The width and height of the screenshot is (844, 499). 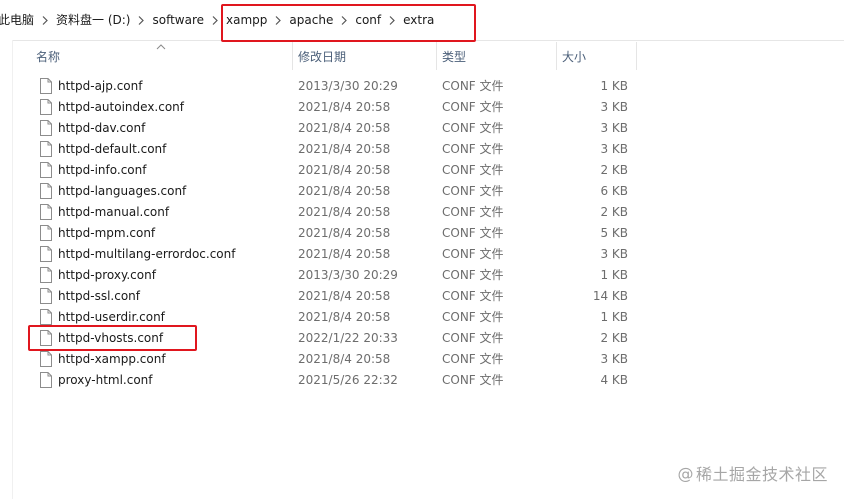 I want to click on navigation-pane-edge, so click(x=6, y=269).